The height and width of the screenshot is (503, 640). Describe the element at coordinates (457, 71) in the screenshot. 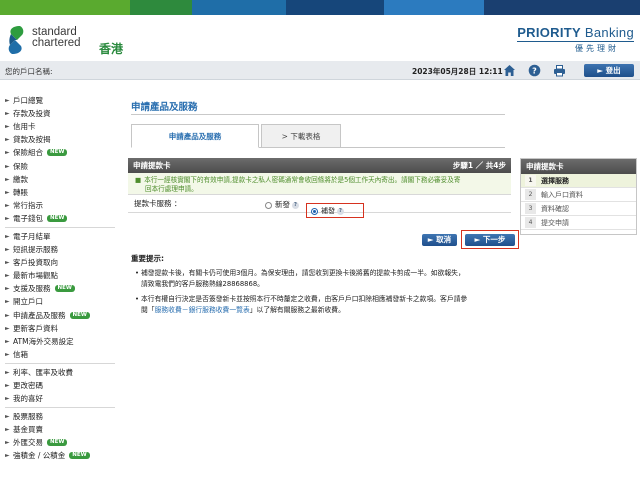

I see `current-datetime: 2023年05月28日 12:11` at that location.